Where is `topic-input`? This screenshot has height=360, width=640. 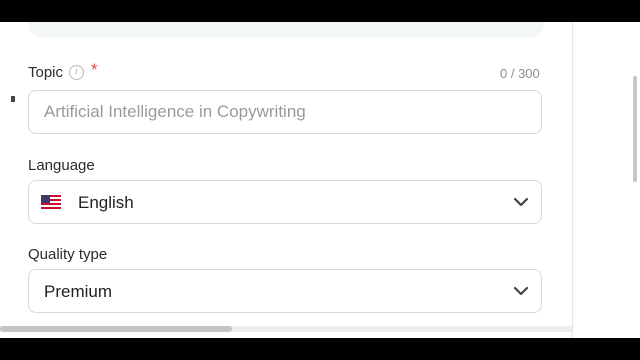 topic-input is located at coordinates (284, 112).